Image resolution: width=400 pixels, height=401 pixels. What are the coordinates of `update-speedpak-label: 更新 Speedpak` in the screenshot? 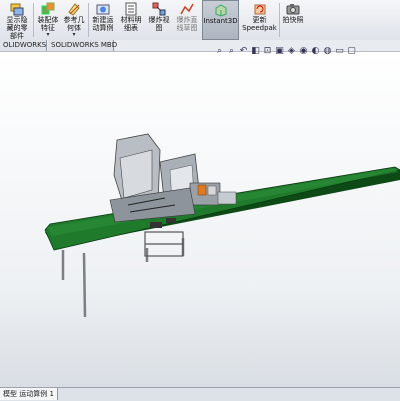 It's located at (259, 24).